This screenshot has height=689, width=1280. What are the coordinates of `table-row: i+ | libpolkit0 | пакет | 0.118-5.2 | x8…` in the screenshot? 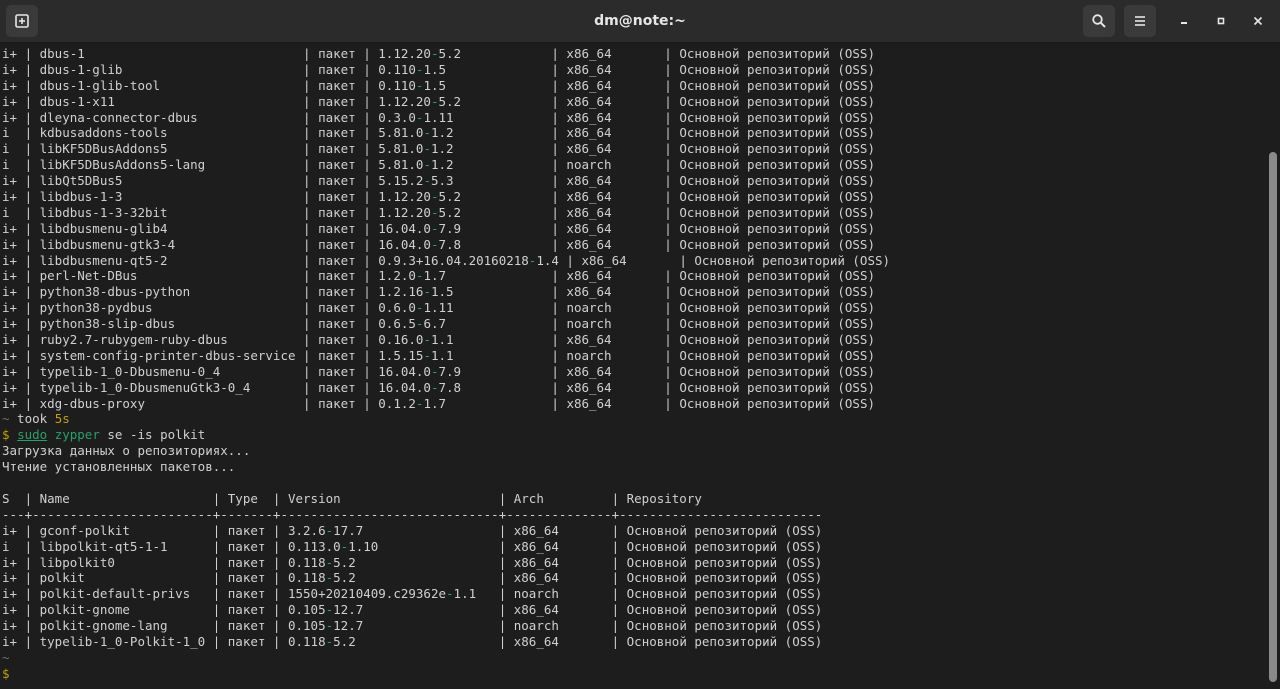 It's located at (634, 563).